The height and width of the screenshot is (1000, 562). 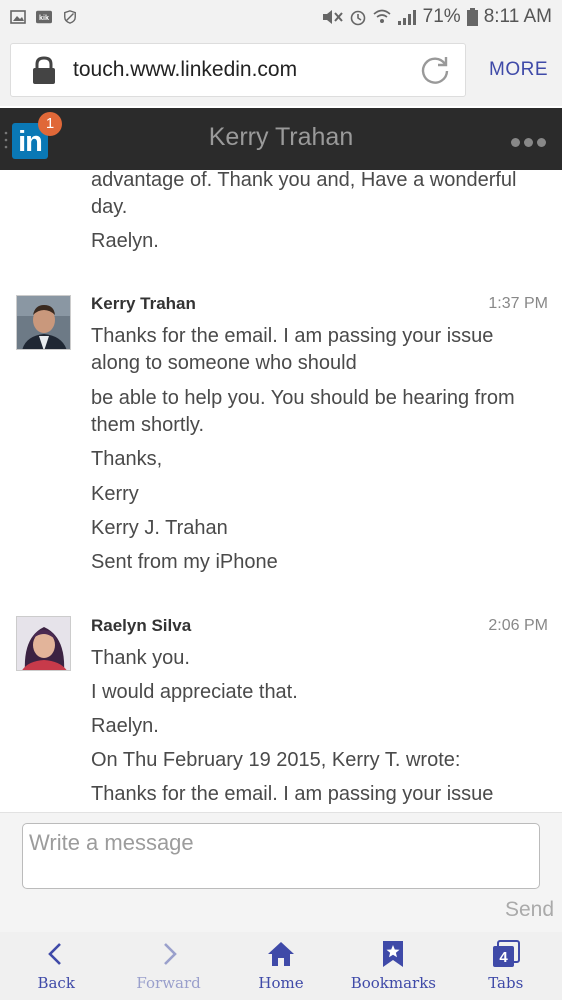 I want to click on tabs-icon: 4, so click(x=506, y=953).